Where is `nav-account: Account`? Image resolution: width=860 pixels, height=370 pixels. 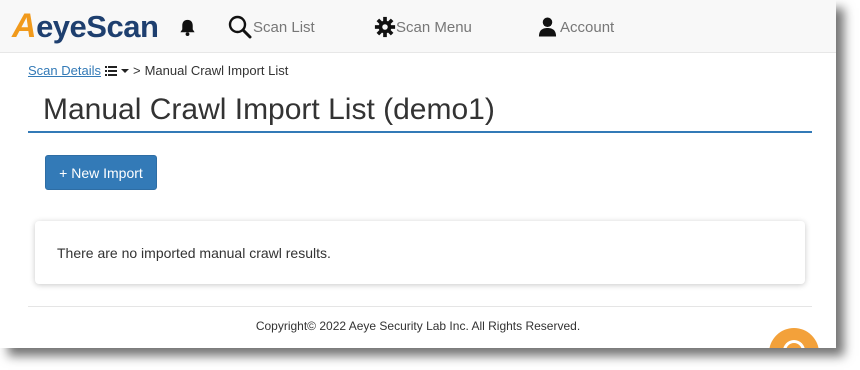
nav-account: Account is located at coordinates (576, 27).